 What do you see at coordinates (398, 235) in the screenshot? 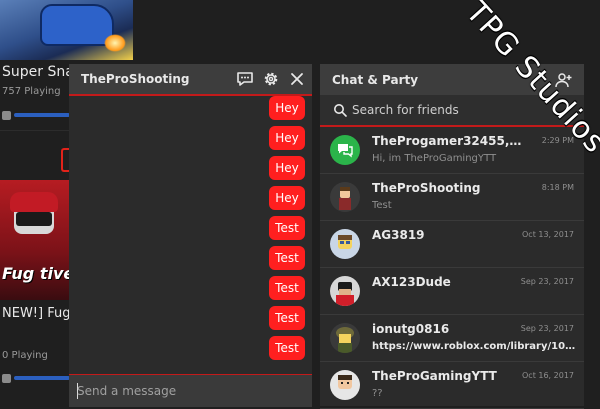
I see `conversation-name: AG3819` at bounding box center [398, 235].